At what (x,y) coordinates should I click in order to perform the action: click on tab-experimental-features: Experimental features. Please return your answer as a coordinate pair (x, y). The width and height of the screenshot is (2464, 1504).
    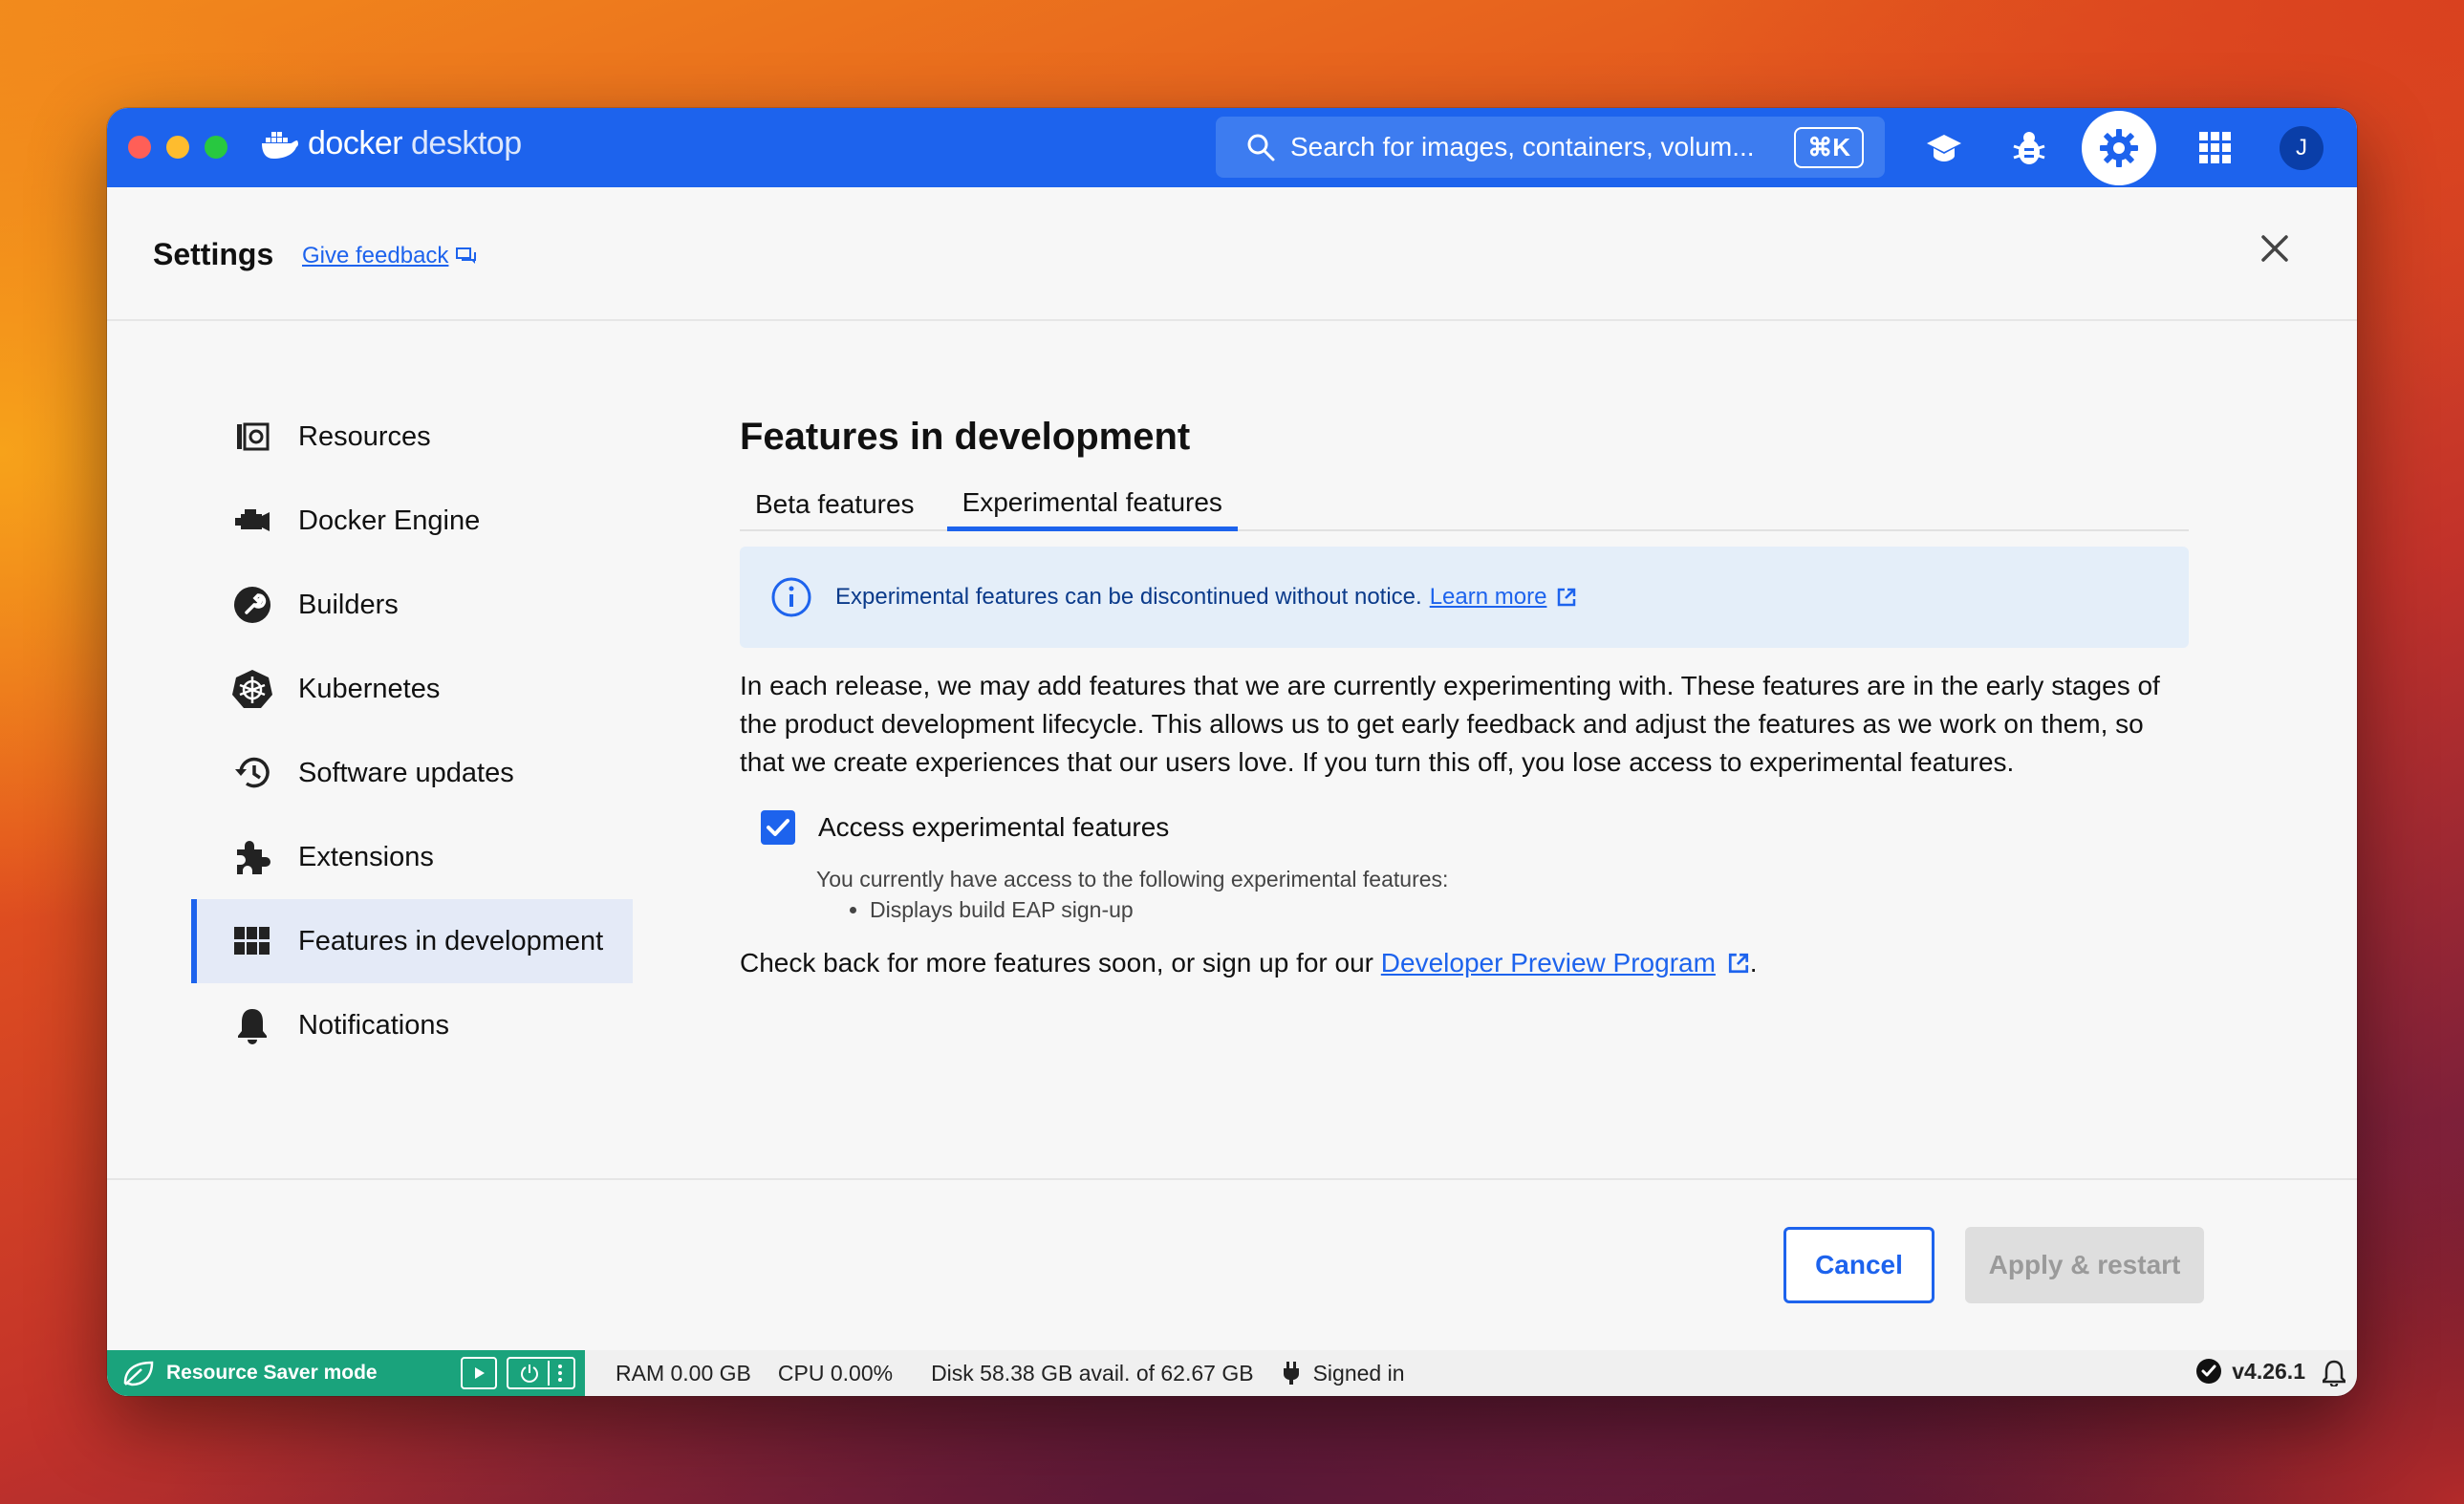
    Looking at the image, I should click on (1092, 504).